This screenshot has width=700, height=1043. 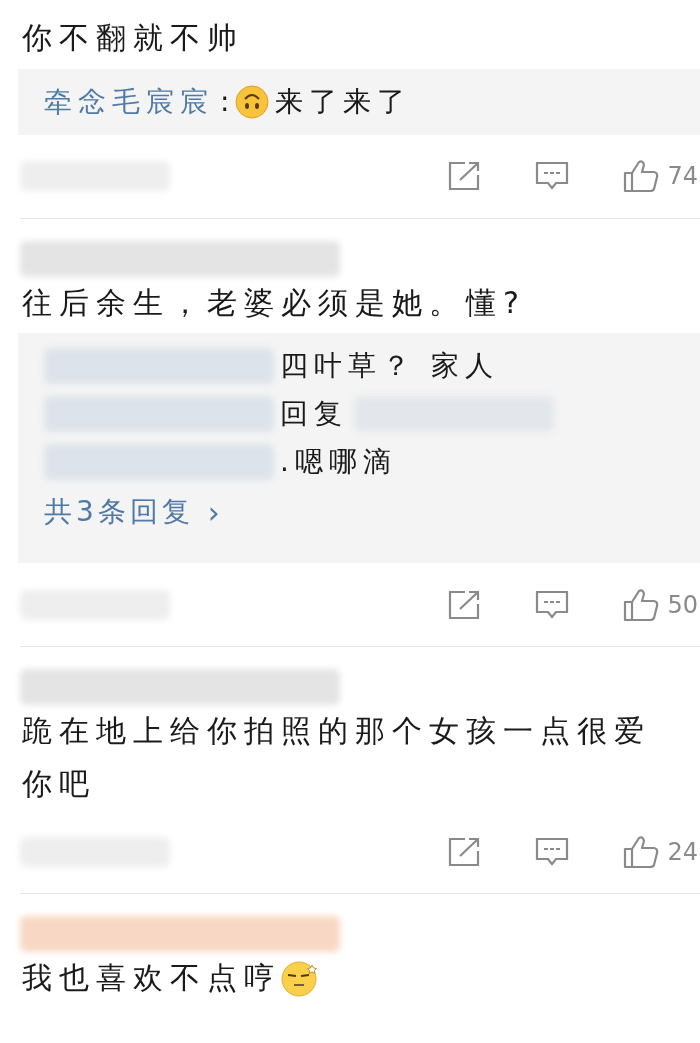 I want to click on more-replies-link: 共3条回复 ›, so click(x=359, y=512).